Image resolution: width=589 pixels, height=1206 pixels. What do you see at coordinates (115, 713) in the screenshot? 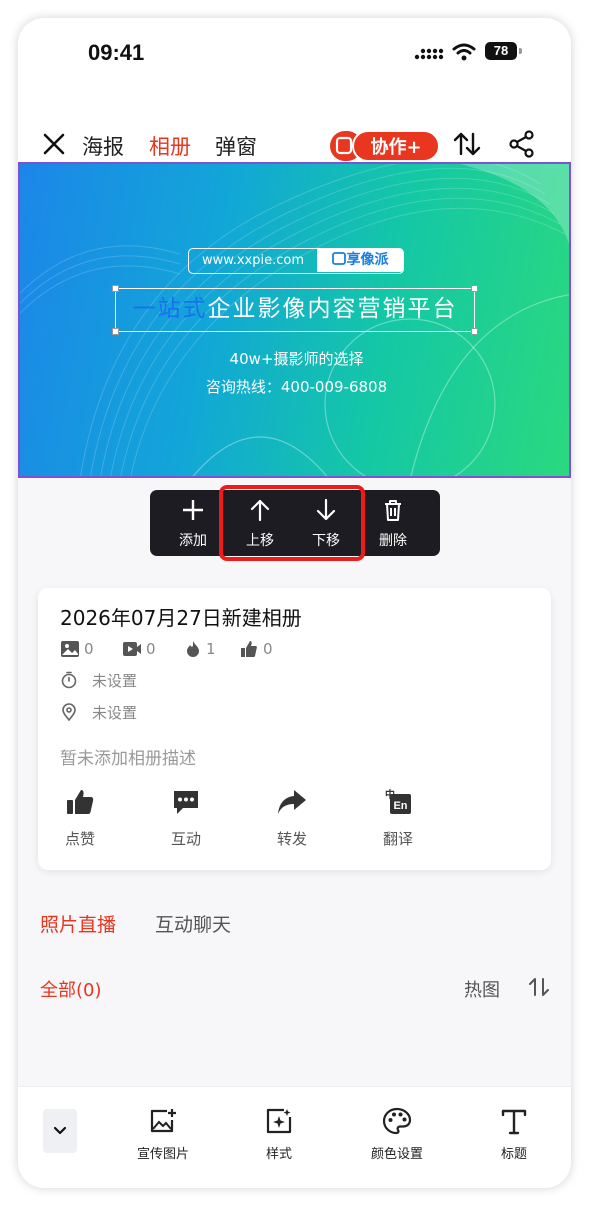
I see `album-location-value: 未设置` at bounding box center [115, 713].